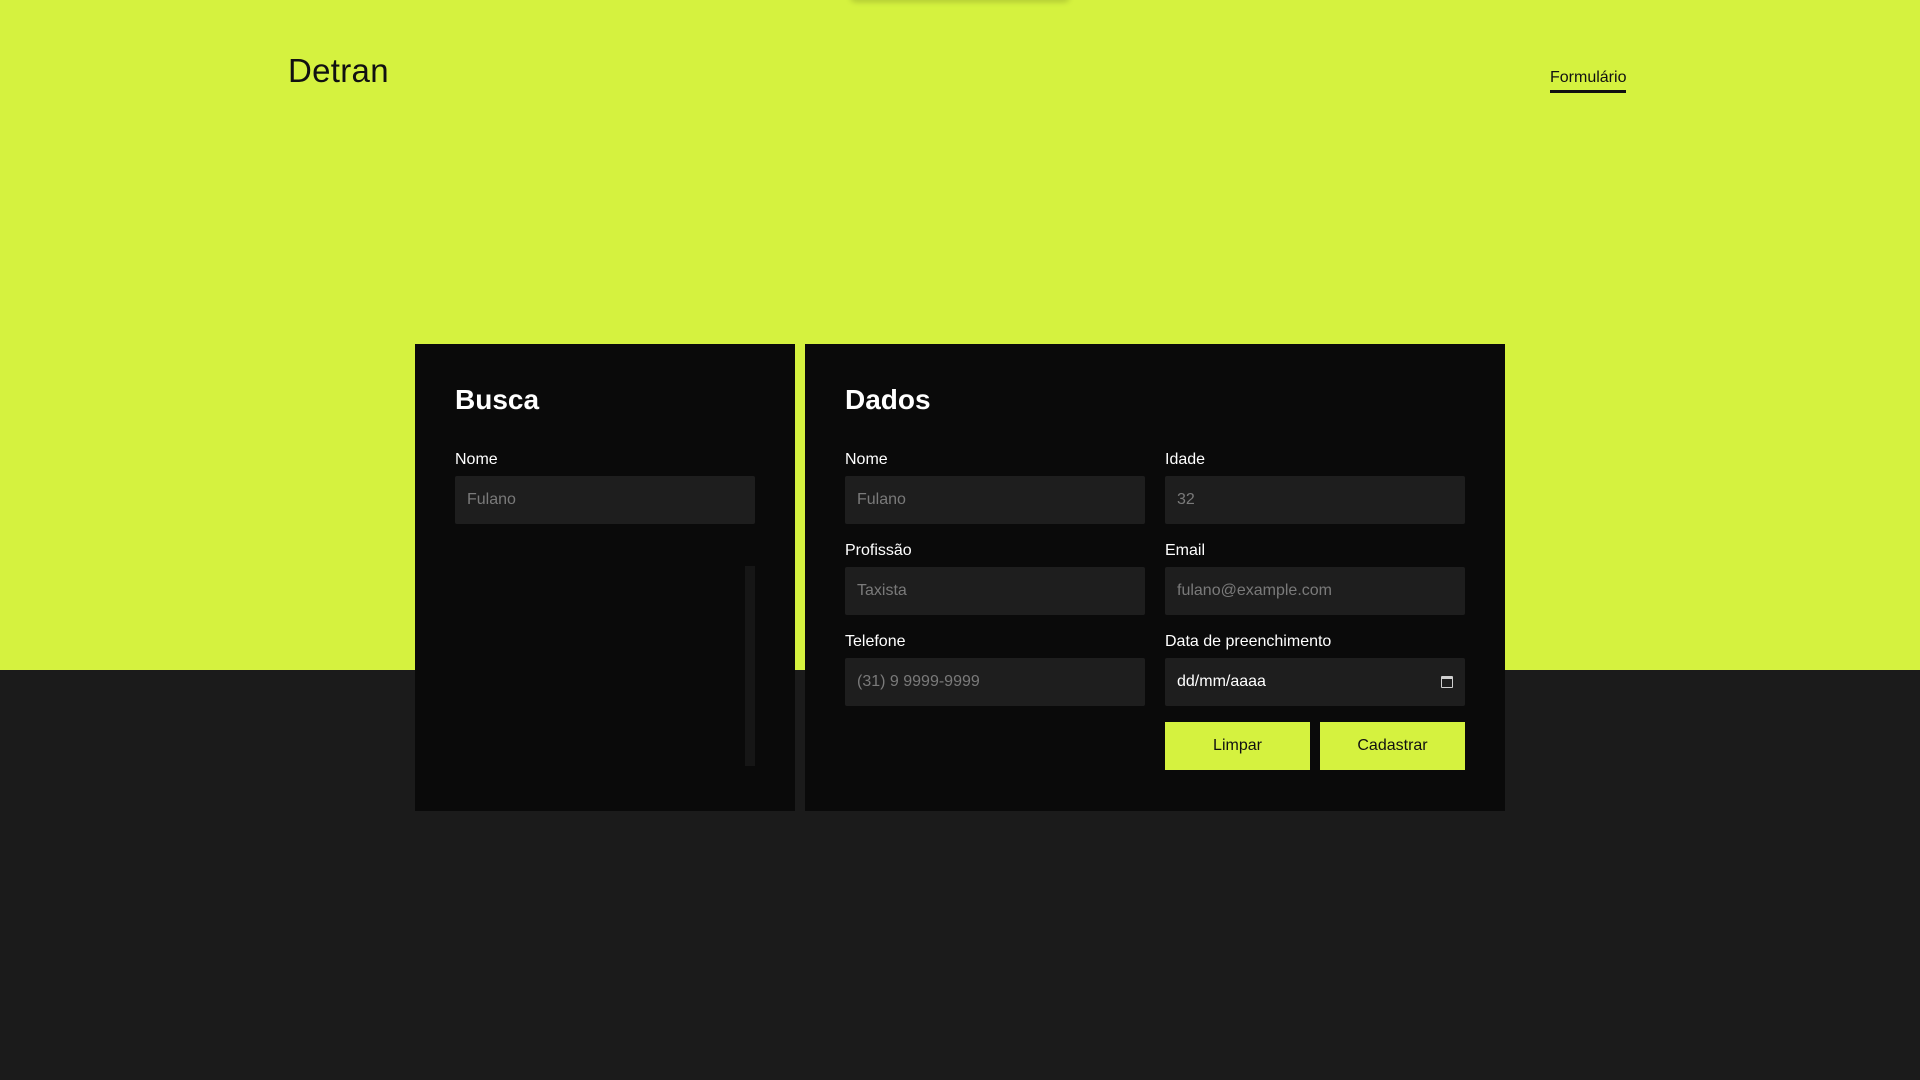 This screenshot has width=1920, height=1080. What do you see at coordinates (866, 459) in the screenshot?
I see `nome-label: Nome` at bounding box center [866, 459].